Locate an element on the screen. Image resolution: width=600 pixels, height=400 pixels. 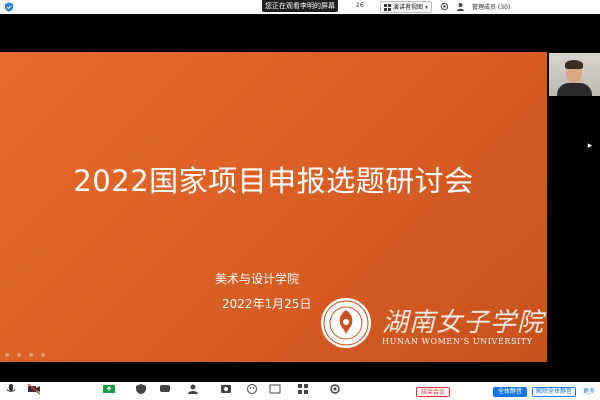
user-icon is located at coordinates (460, 6).